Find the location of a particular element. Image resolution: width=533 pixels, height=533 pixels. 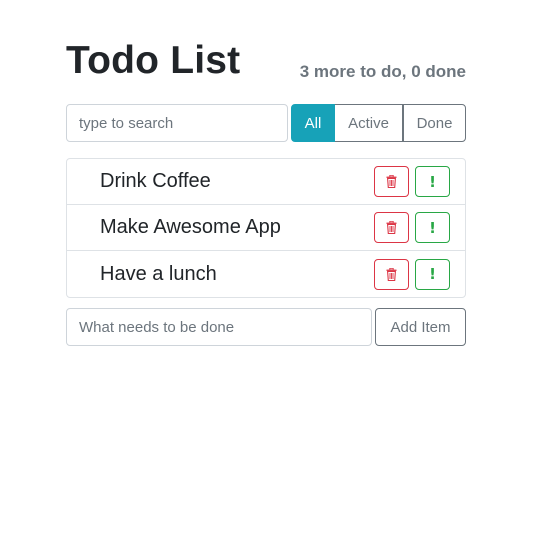

status-filter: All Active Done is located at coordinates (378, 123).